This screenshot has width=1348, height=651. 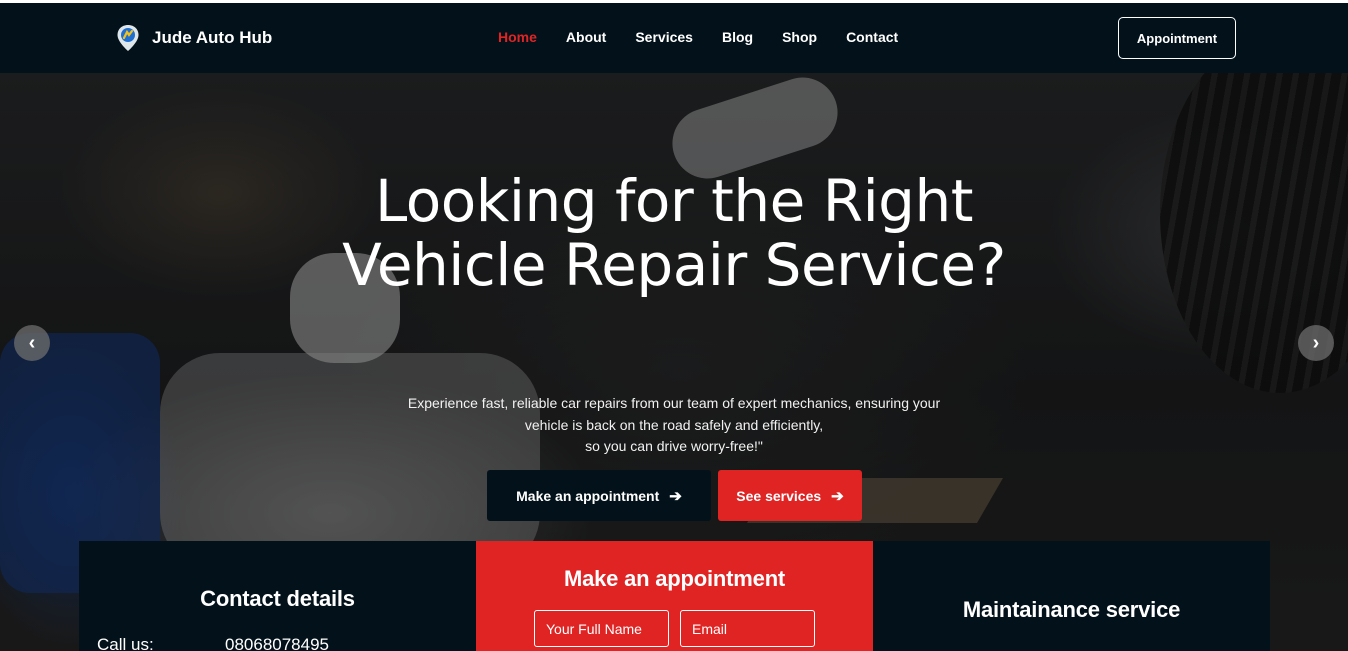 I want to click on hero-description-line: so you can drive worry-free!", so click(x=674, y=446).